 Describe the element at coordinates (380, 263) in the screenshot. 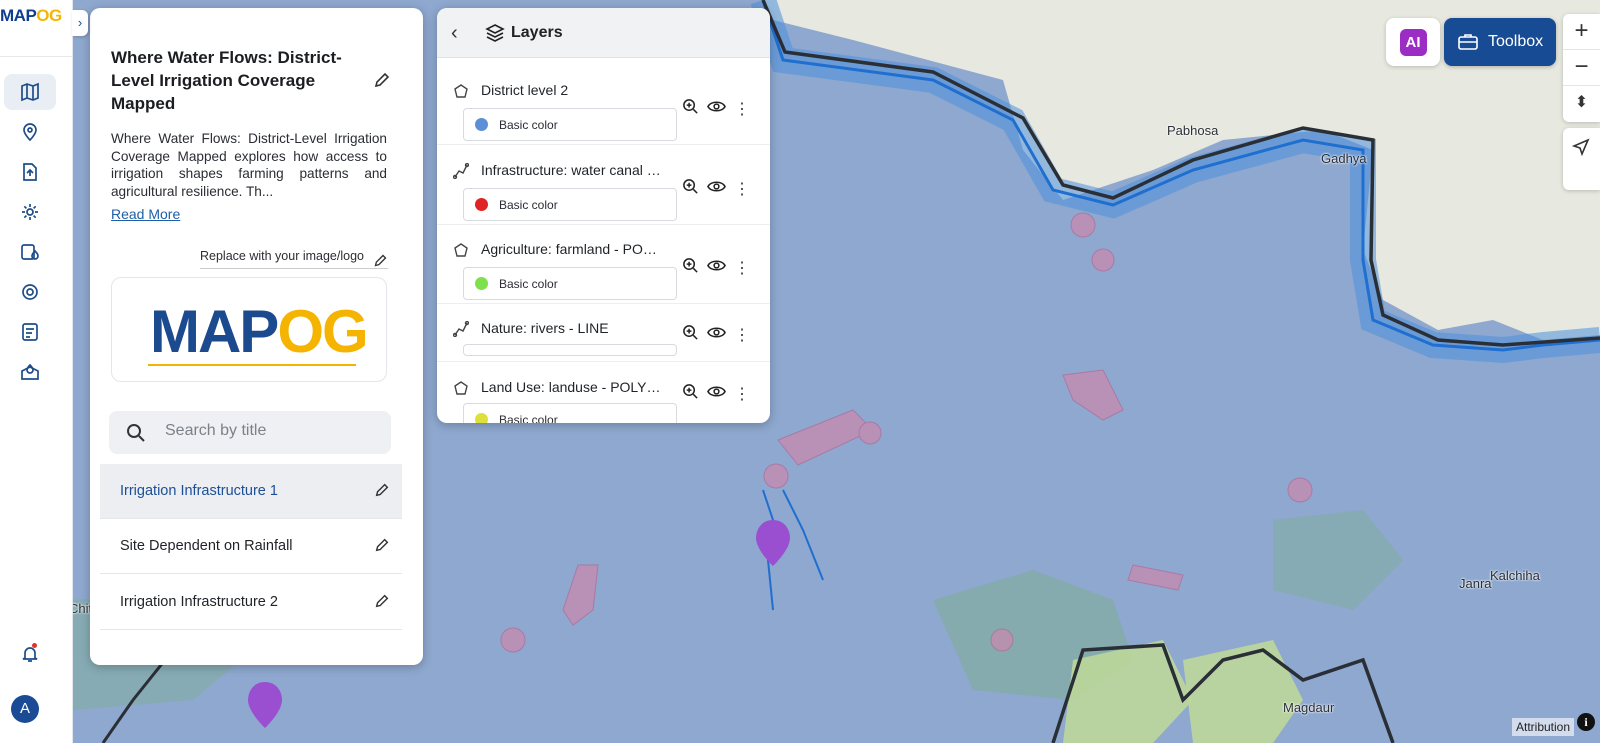

I see `edit-logo-pencil-icon` at that location.